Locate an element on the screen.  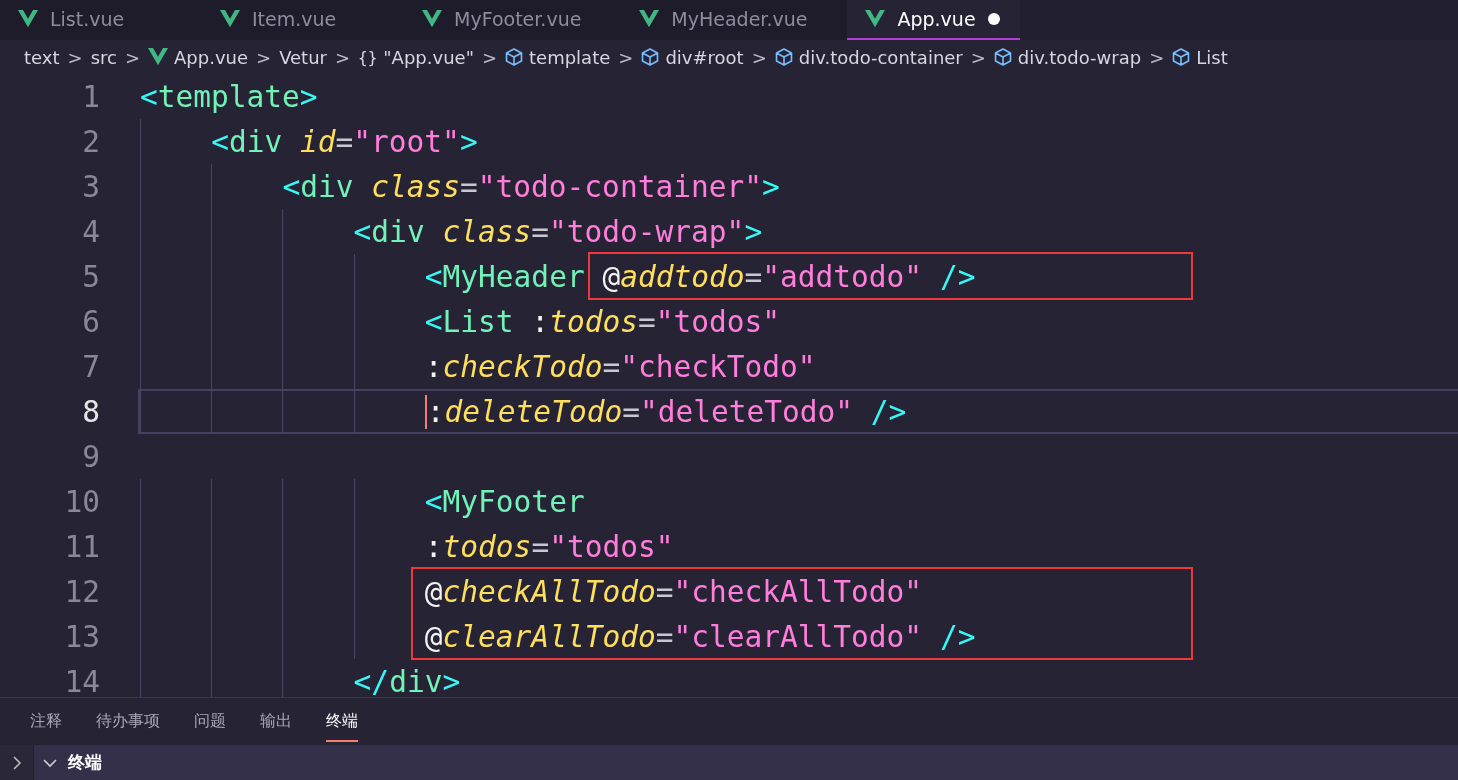
code-line: :deleteTodo="deleteTodo" /> is located at coordinates (665, 411).